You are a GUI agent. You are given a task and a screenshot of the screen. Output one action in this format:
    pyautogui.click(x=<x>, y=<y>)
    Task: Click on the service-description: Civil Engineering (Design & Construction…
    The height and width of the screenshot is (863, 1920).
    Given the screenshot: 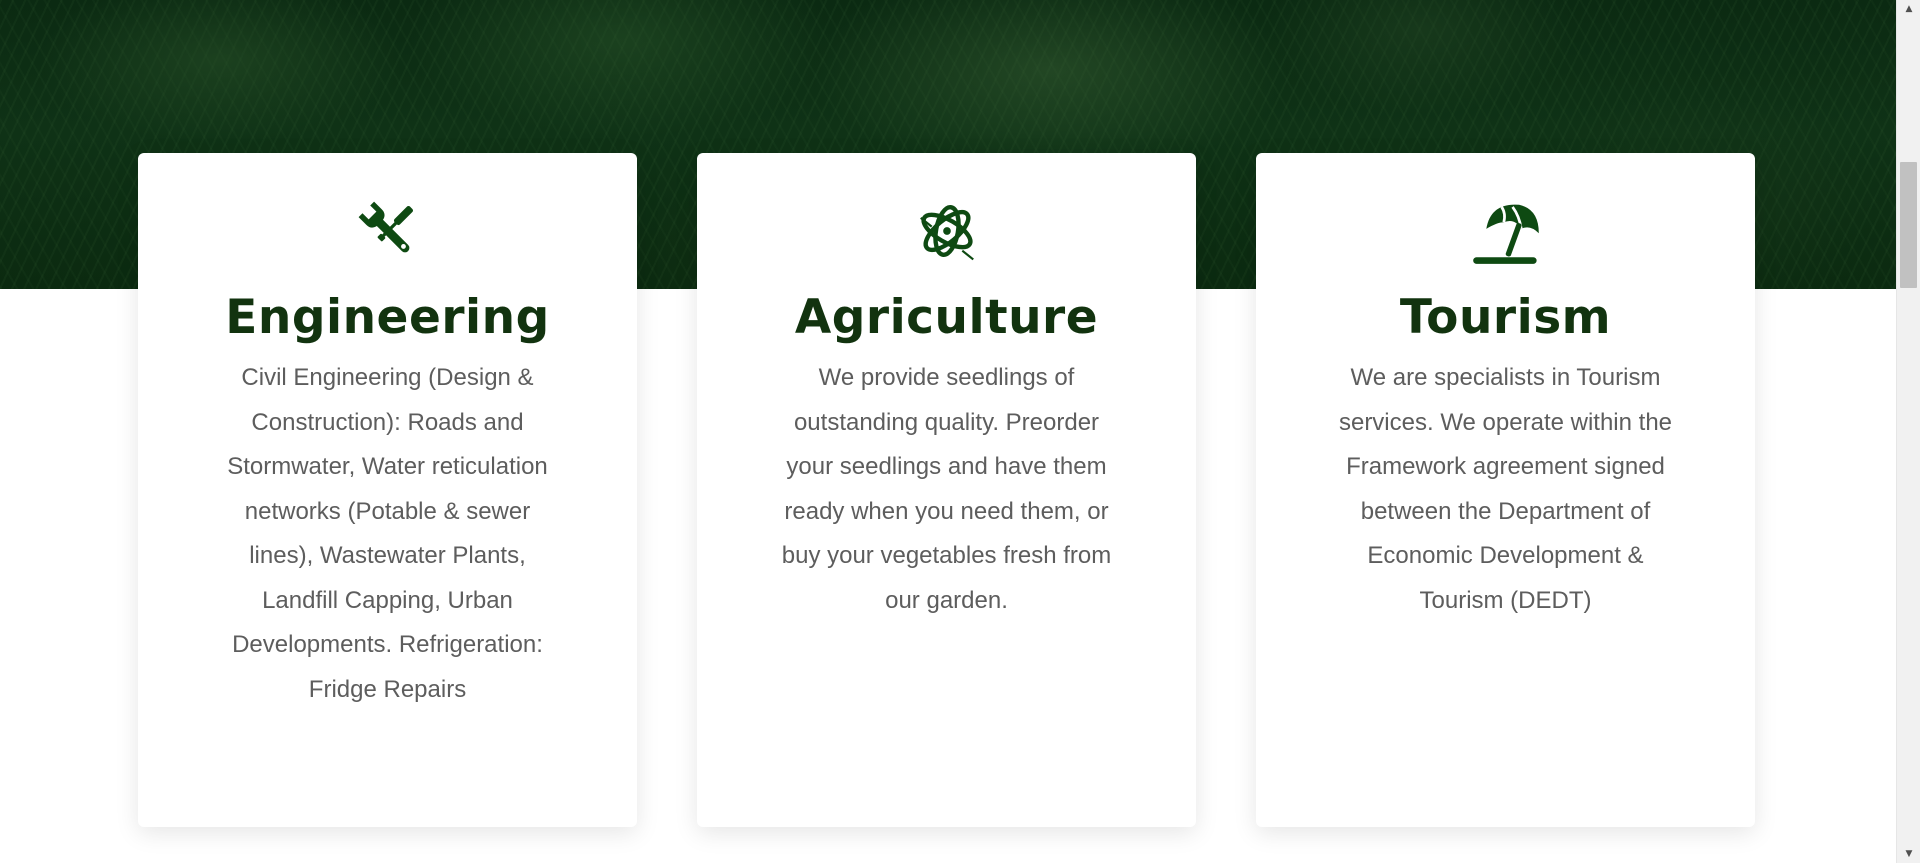 What is the action you would take?
    pyautogui.click(x=387, y=533)
    